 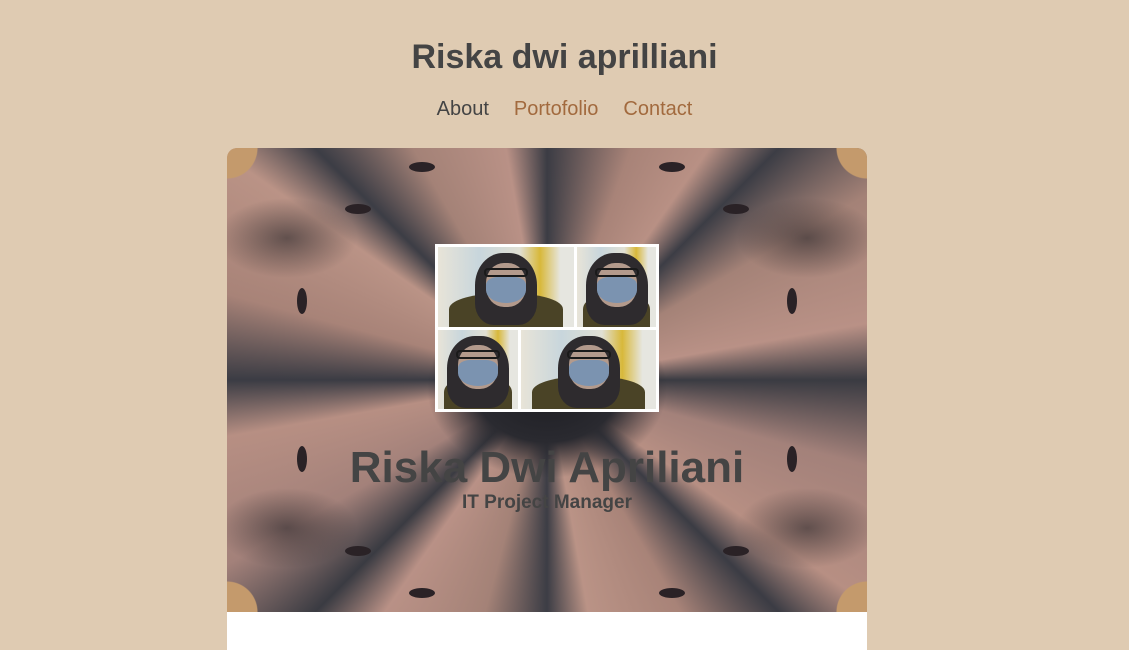 What do you see at coordinates (547, 328) in the screenshot?
I see `profile-photo-collage` at bounding box center [547, 328].